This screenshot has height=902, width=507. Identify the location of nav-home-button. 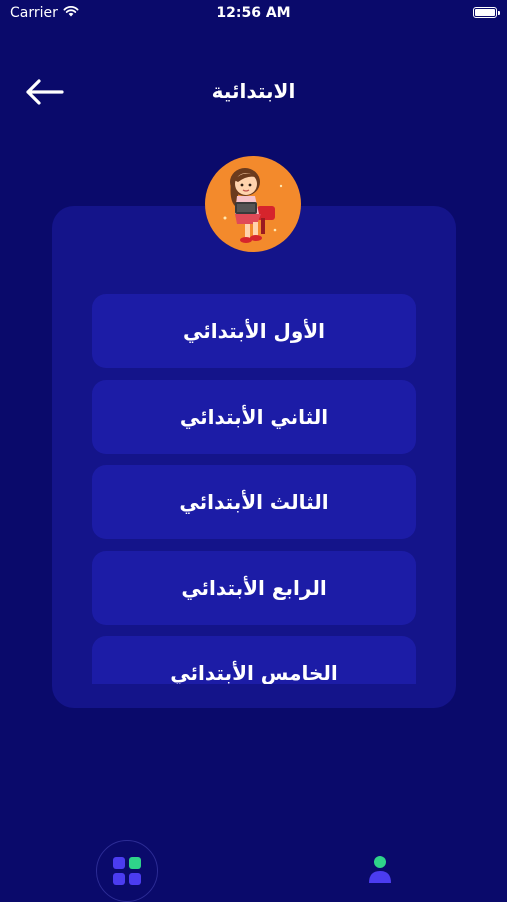
(127, 871).